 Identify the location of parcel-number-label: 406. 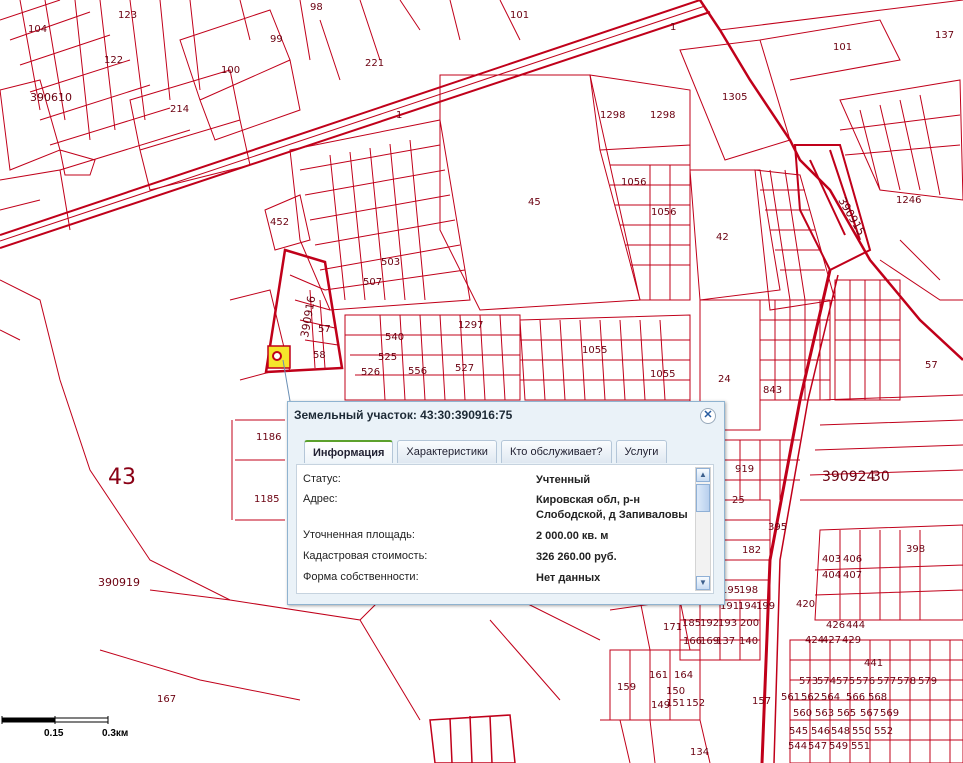
(852, 559).